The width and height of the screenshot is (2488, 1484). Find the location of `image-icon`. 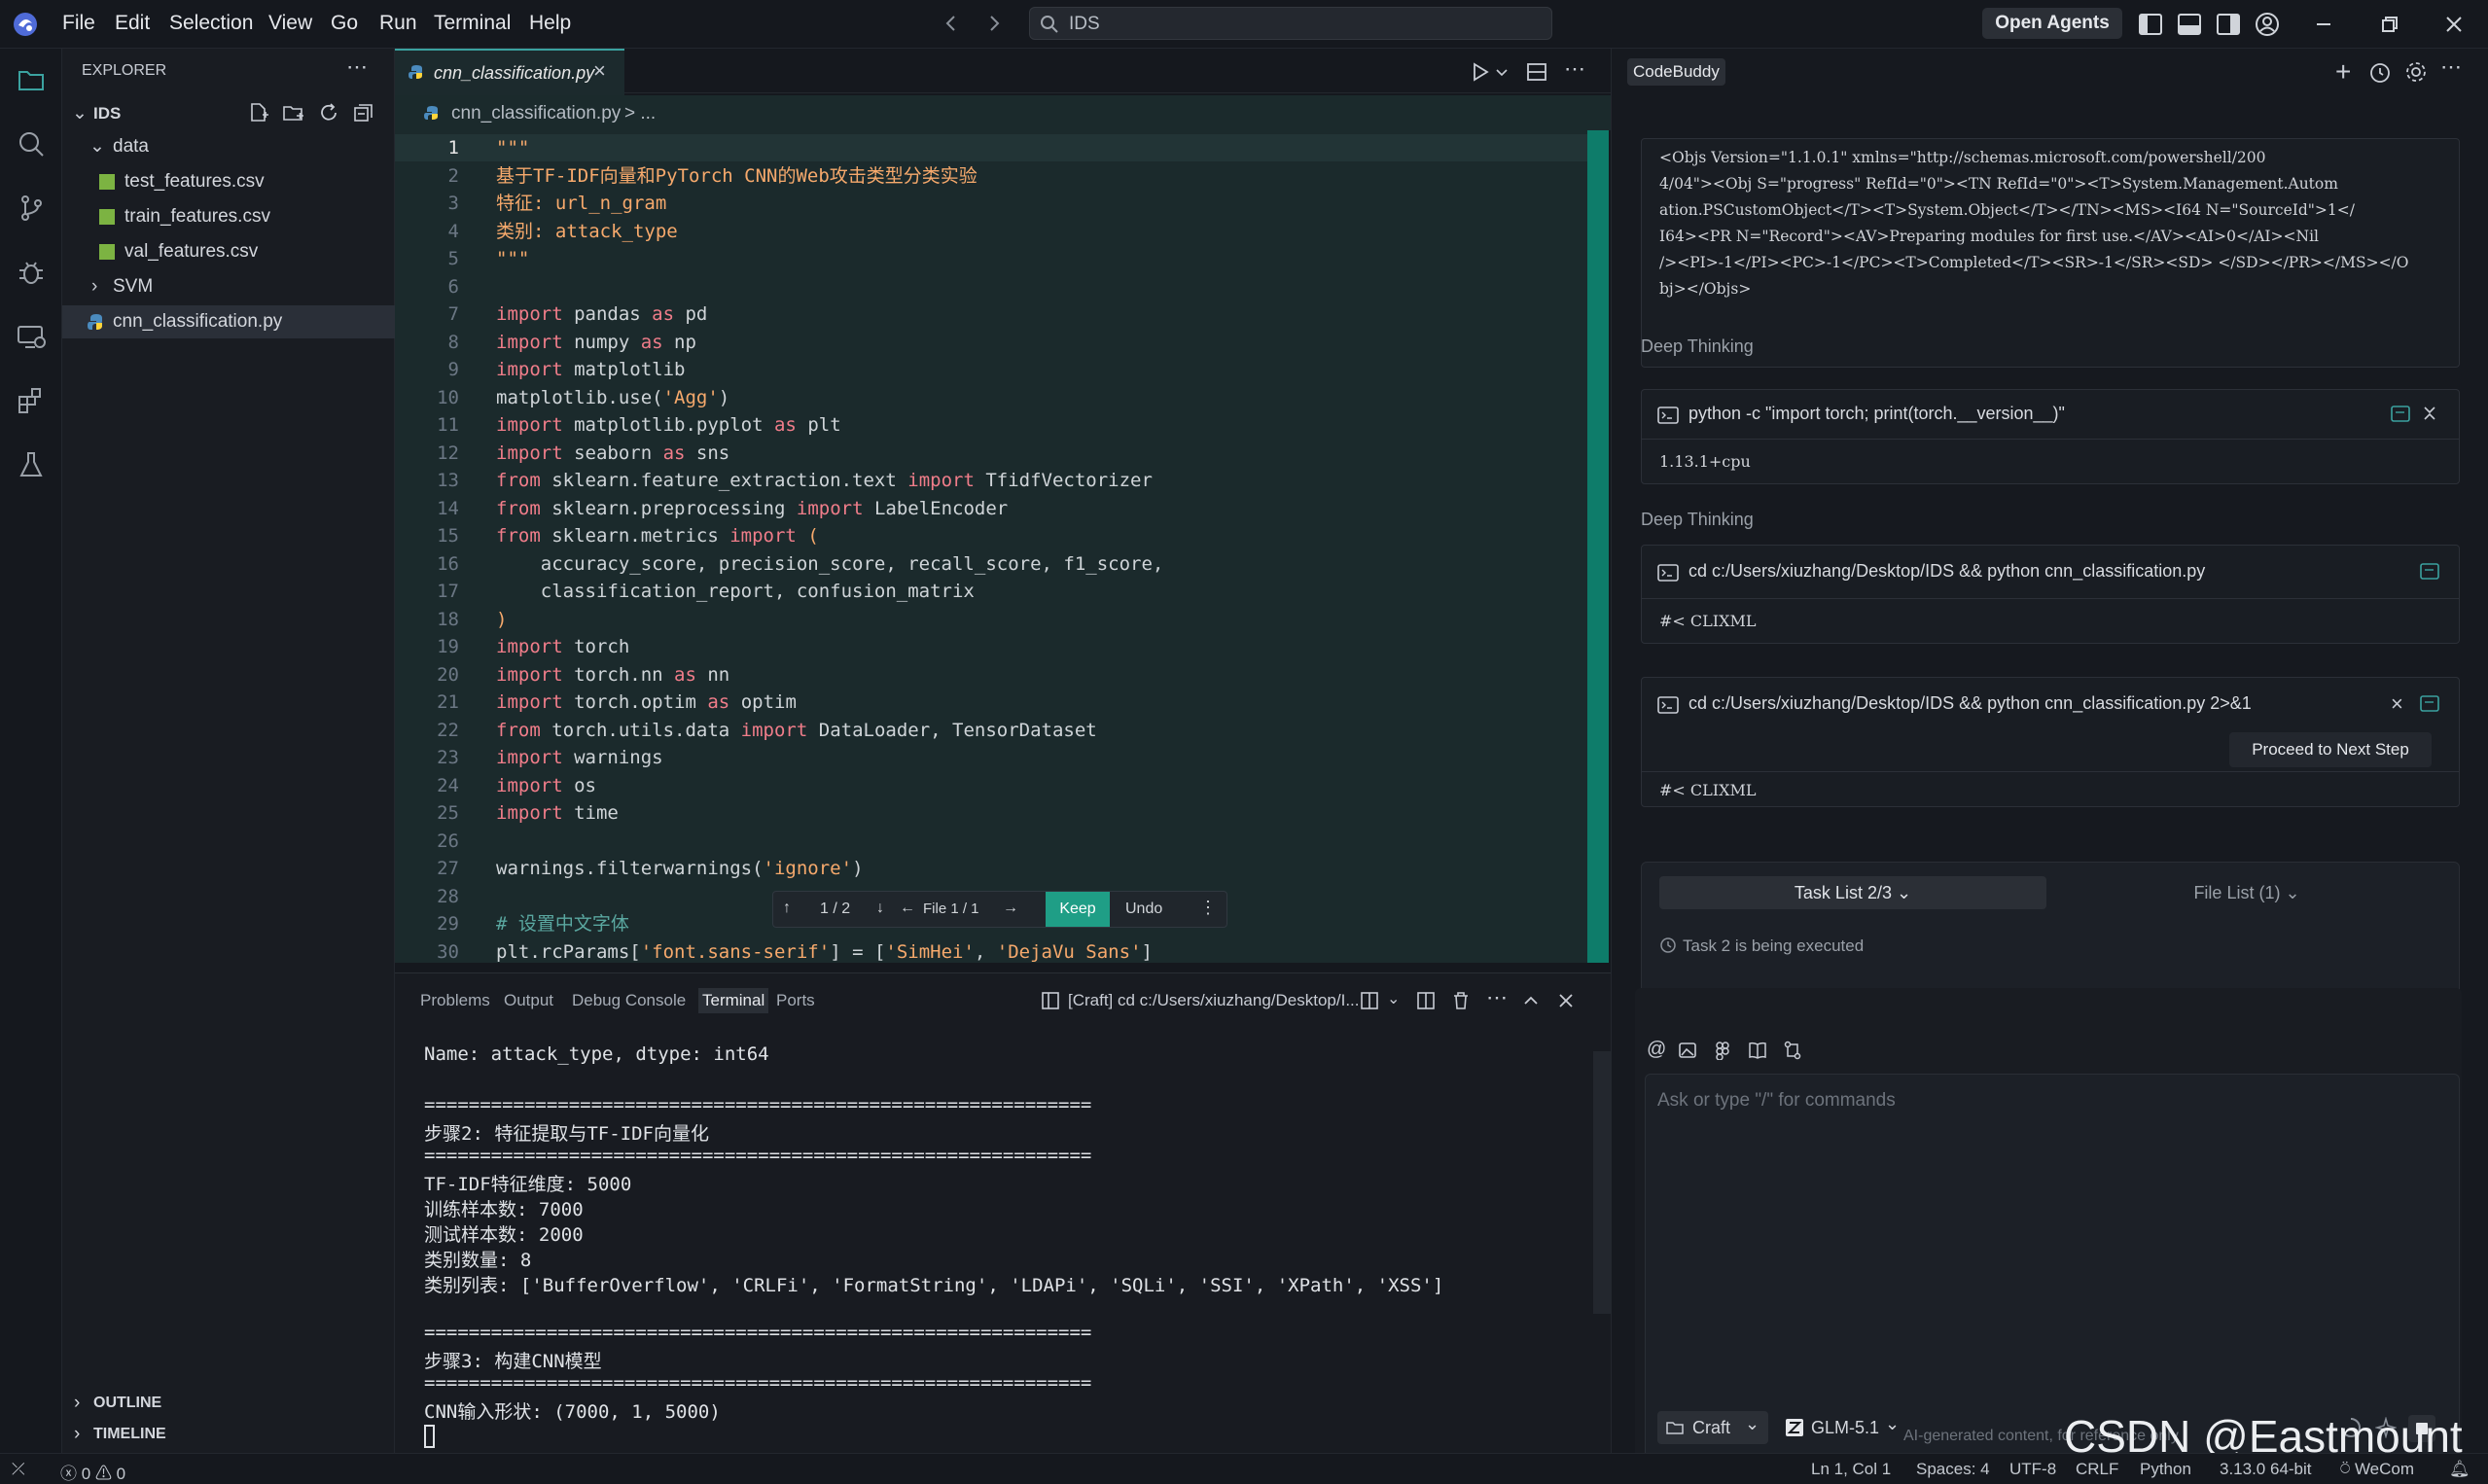

image-icon is located at coordinates (1687, 1051).